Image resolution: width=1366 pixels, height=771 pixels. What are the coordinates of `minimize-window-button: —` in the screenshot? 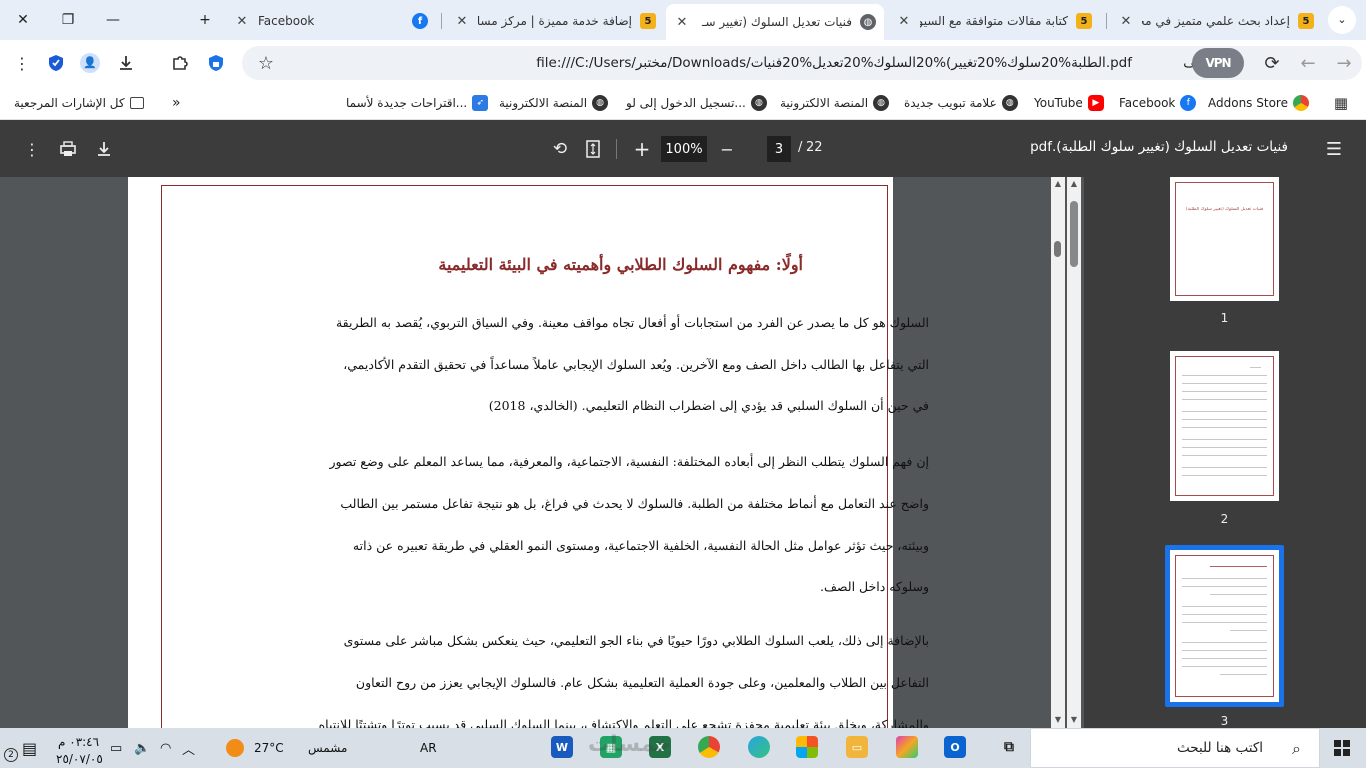 It's located at (113, 20).